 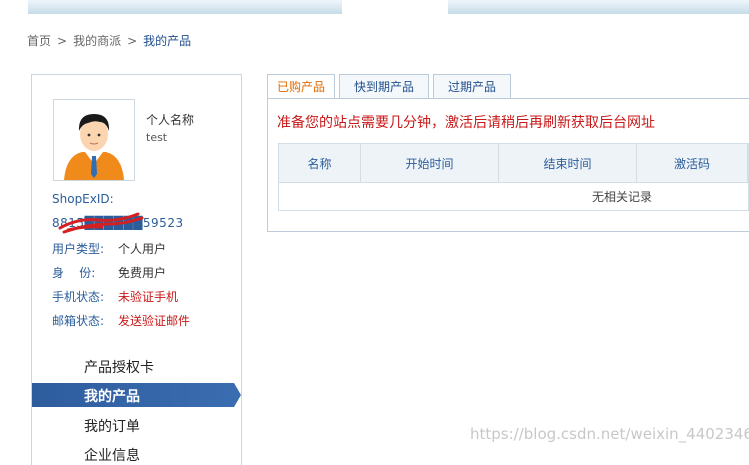 I want to click on activation-notice: 准备您的站点需要几分钟，激活后请稍后再刷新获取后台网址, so click(x=466, y=123).